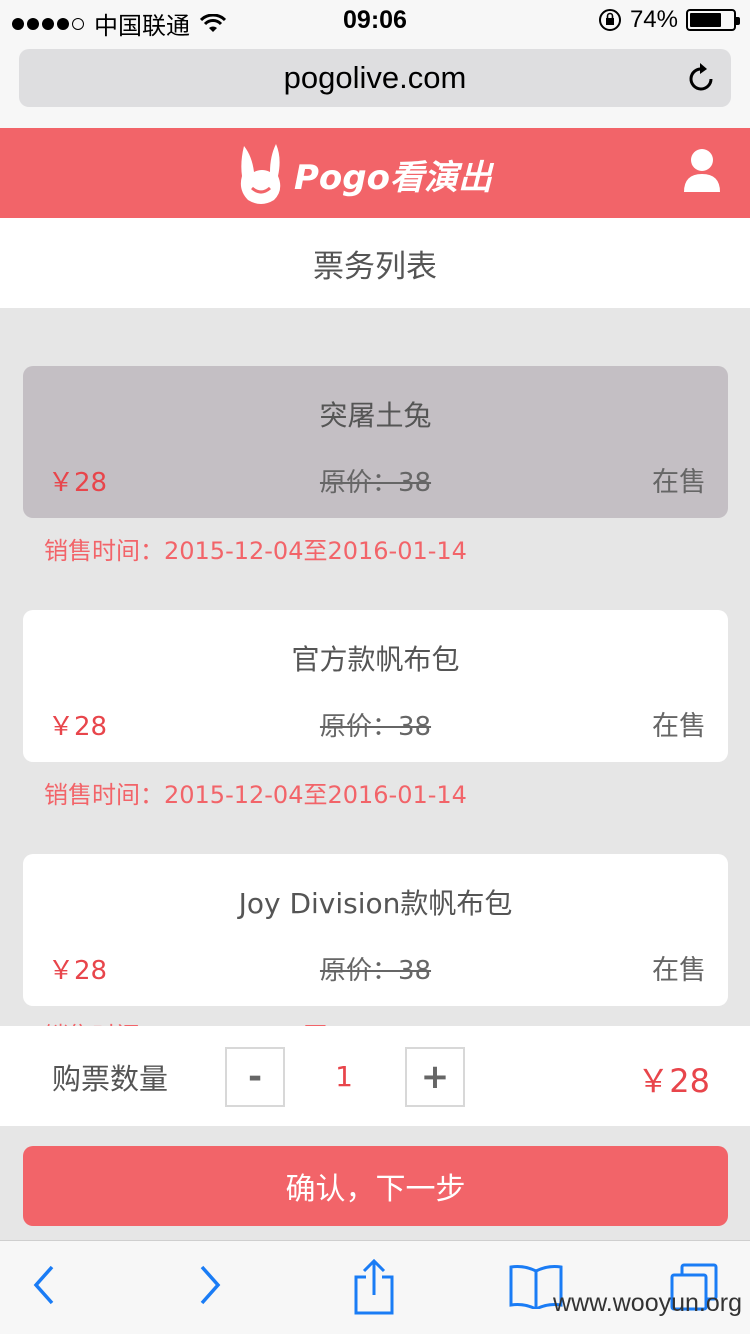  What do you see at coordinates (393, 177) in the screenshot?
I see `logo-text: Pogo看演出` at bounding box center [393, 177].